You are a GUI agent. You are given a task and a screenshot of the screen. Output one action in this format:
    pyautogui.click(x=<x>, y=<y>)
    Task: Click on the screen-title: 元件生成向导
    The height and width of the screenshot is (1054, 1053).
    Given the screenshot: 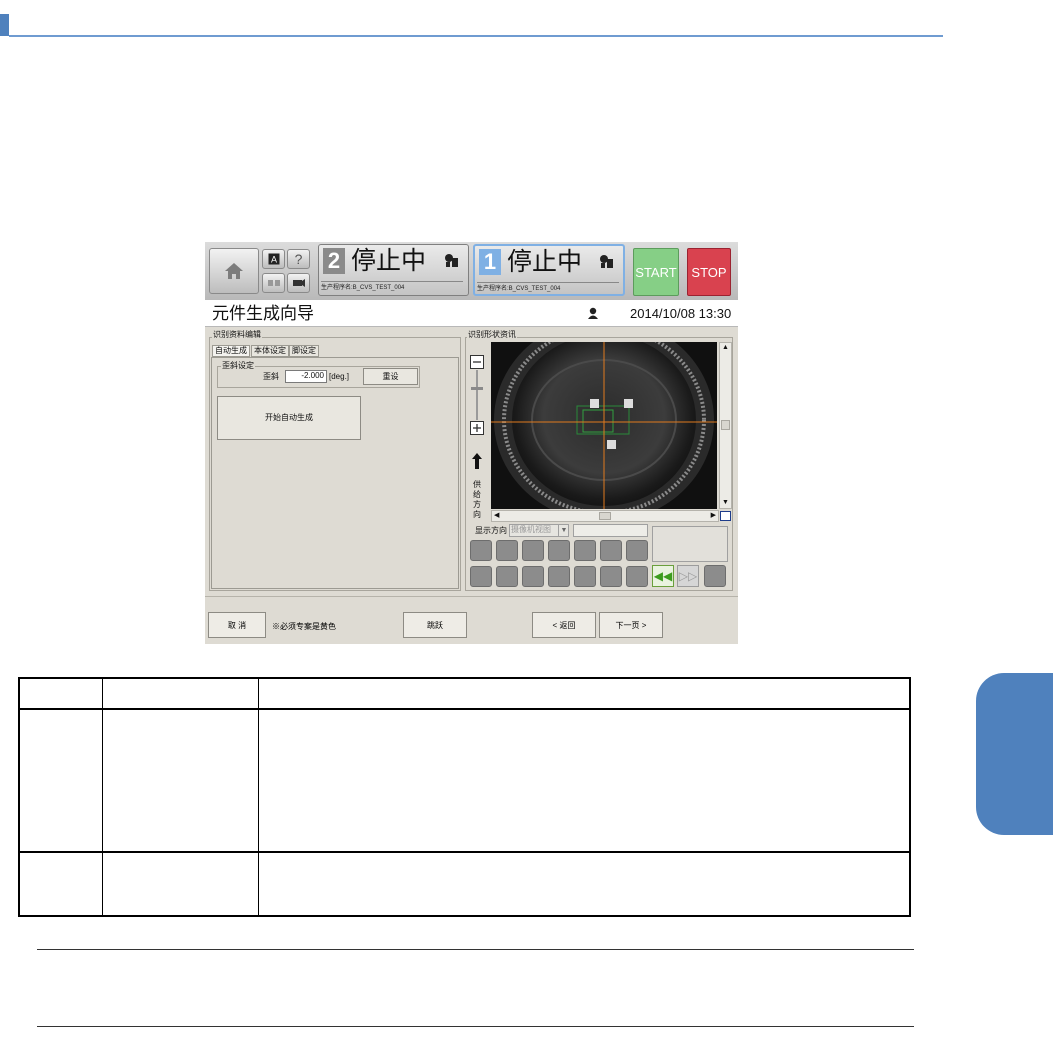 What is the action you would take?
    pyautogui.click(x=263, y=313)
    